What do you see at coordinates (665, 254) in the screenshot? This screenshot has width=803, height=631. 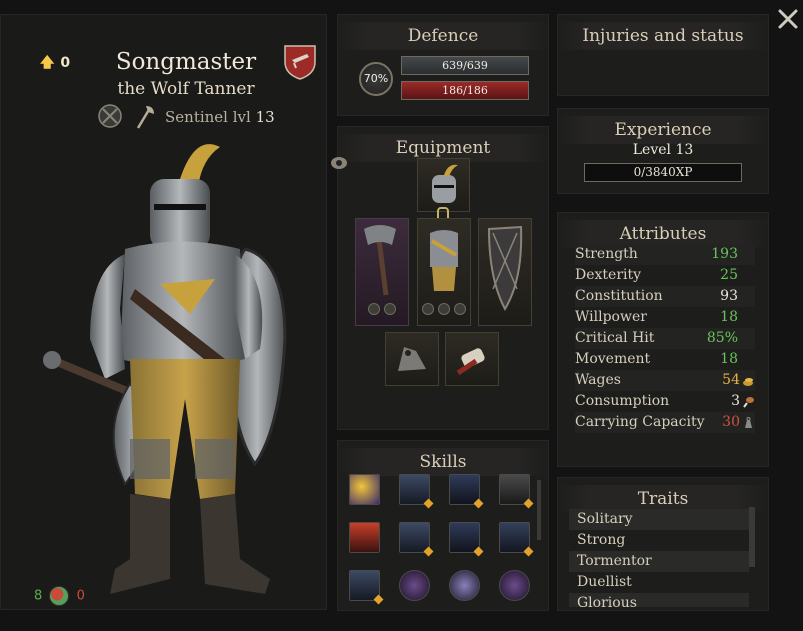 I see `attribute-strength: Strength 193` at bounding box center [665, 254].